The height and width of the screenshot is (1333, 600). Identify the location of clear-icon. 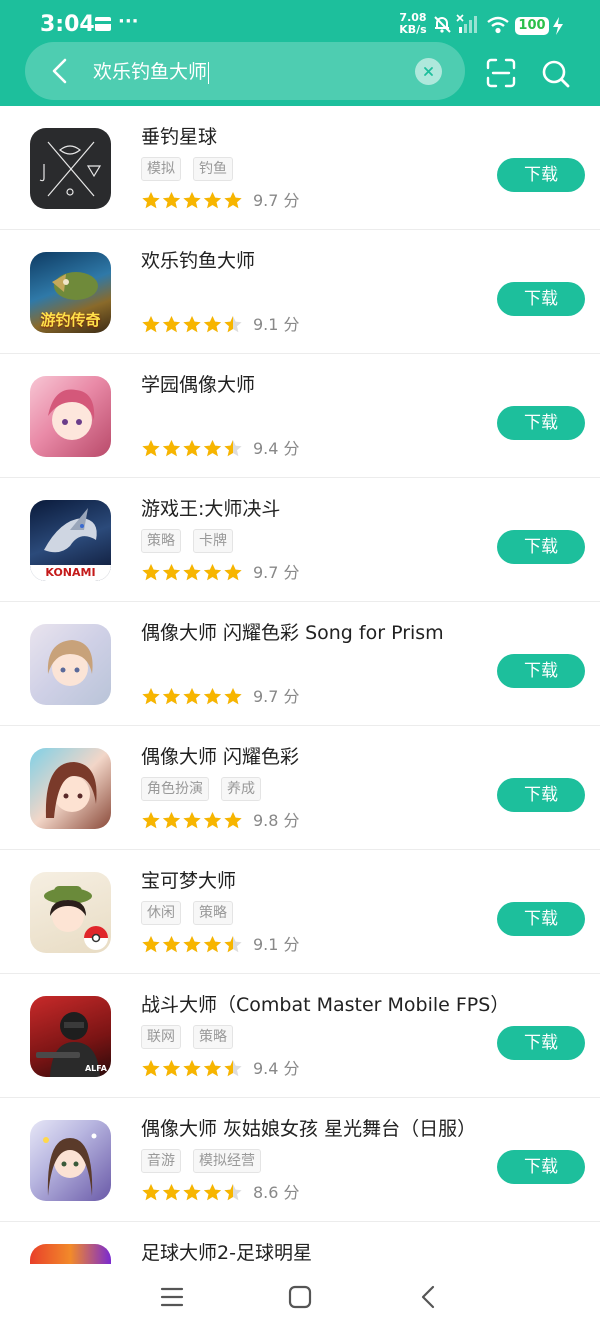
(428, 71).